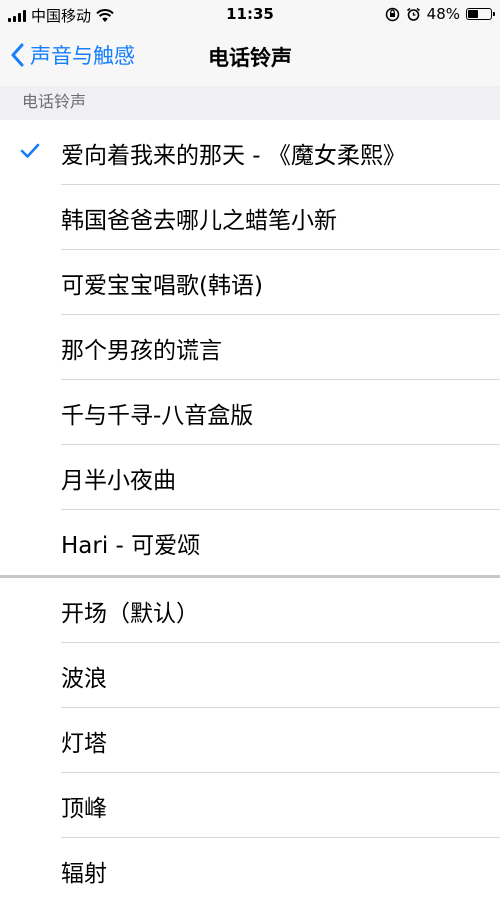  Describe the element at coordinates (54, 101) in the screenshot. I see `section-header: 电话铃声` at that location.